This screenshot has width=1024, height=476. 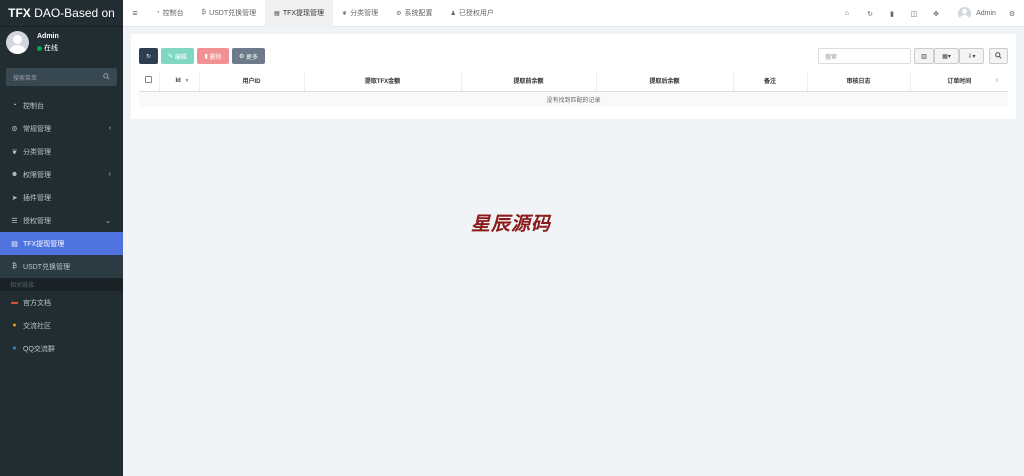 I want to click on column-header-amount: 提取TFX金额, so click(x=383, y=81).